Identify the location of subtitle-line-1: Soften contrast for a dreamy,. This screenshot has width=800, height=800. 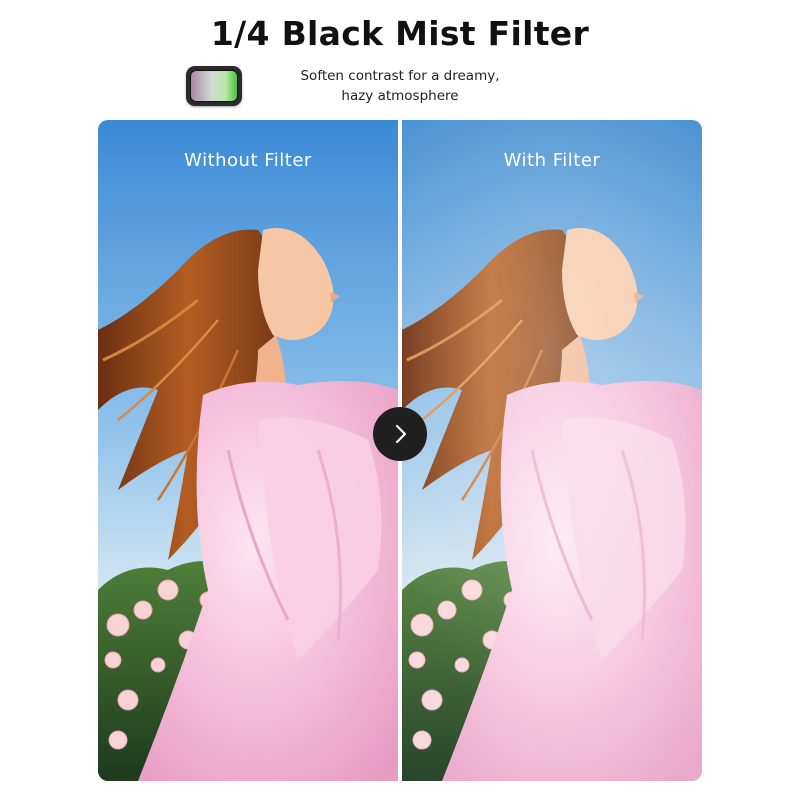
(400, 76).